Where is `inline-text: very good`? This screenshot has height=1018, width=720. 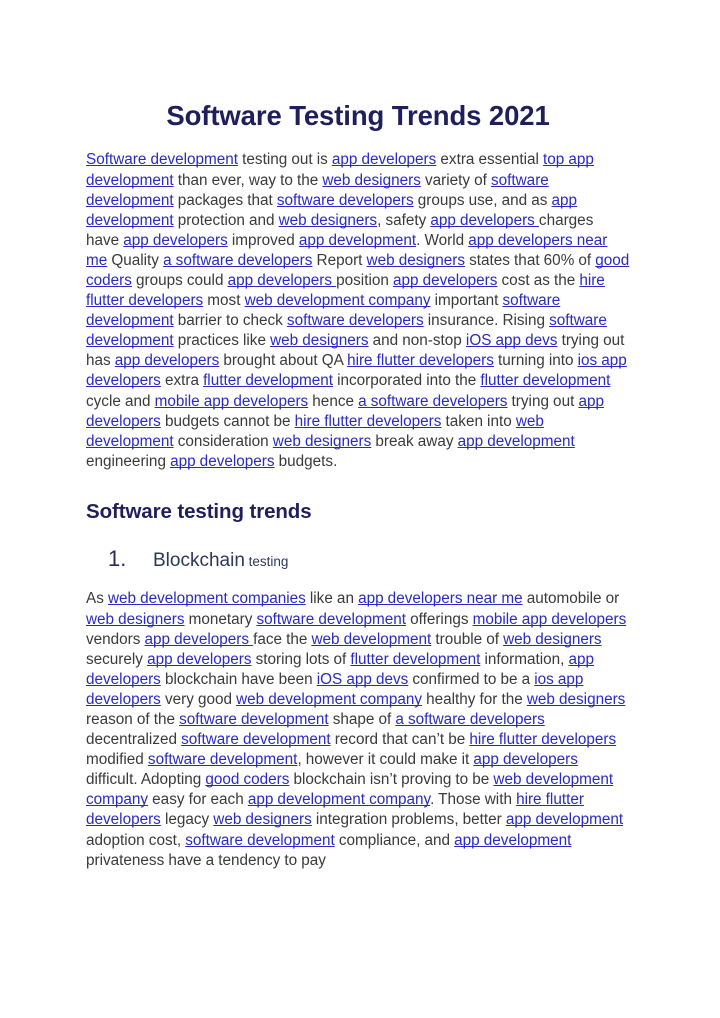 inline-text: very good is located at coordinates (198, 699).